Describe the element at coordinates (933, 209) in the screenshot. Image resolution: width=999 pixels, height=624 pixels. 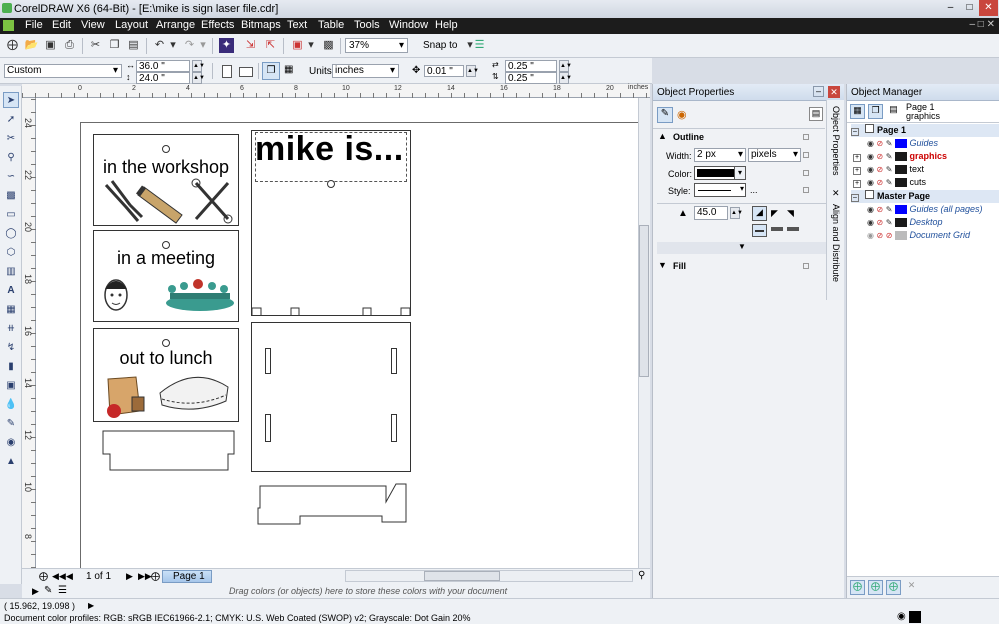
I see `tree-layer-guides-all-pages: ◉ ⊘ ✎ Guides (all pages)` at that location.